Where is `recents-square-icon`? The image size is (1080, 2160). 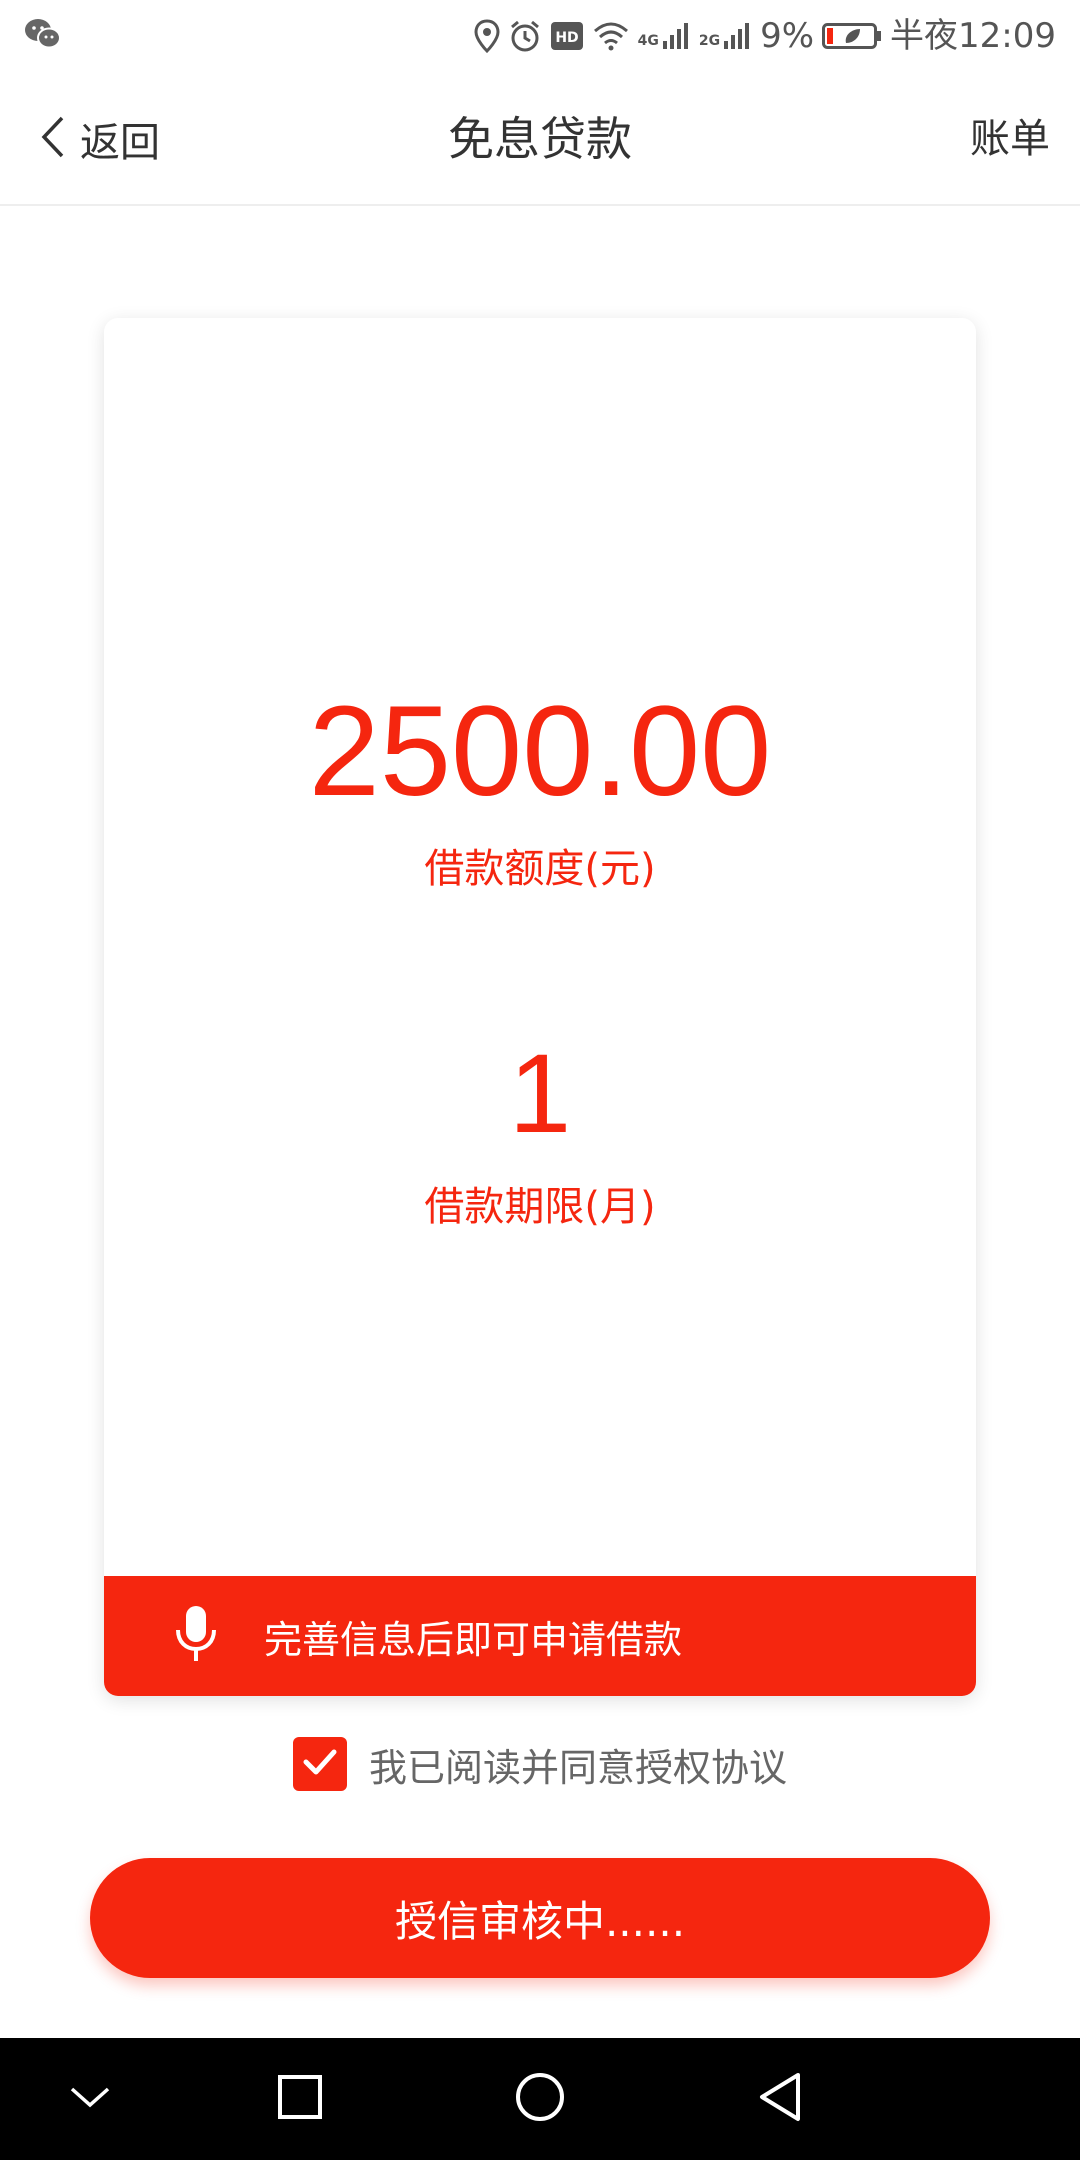 recents-square-icon is located at coordinates (300, 2099).